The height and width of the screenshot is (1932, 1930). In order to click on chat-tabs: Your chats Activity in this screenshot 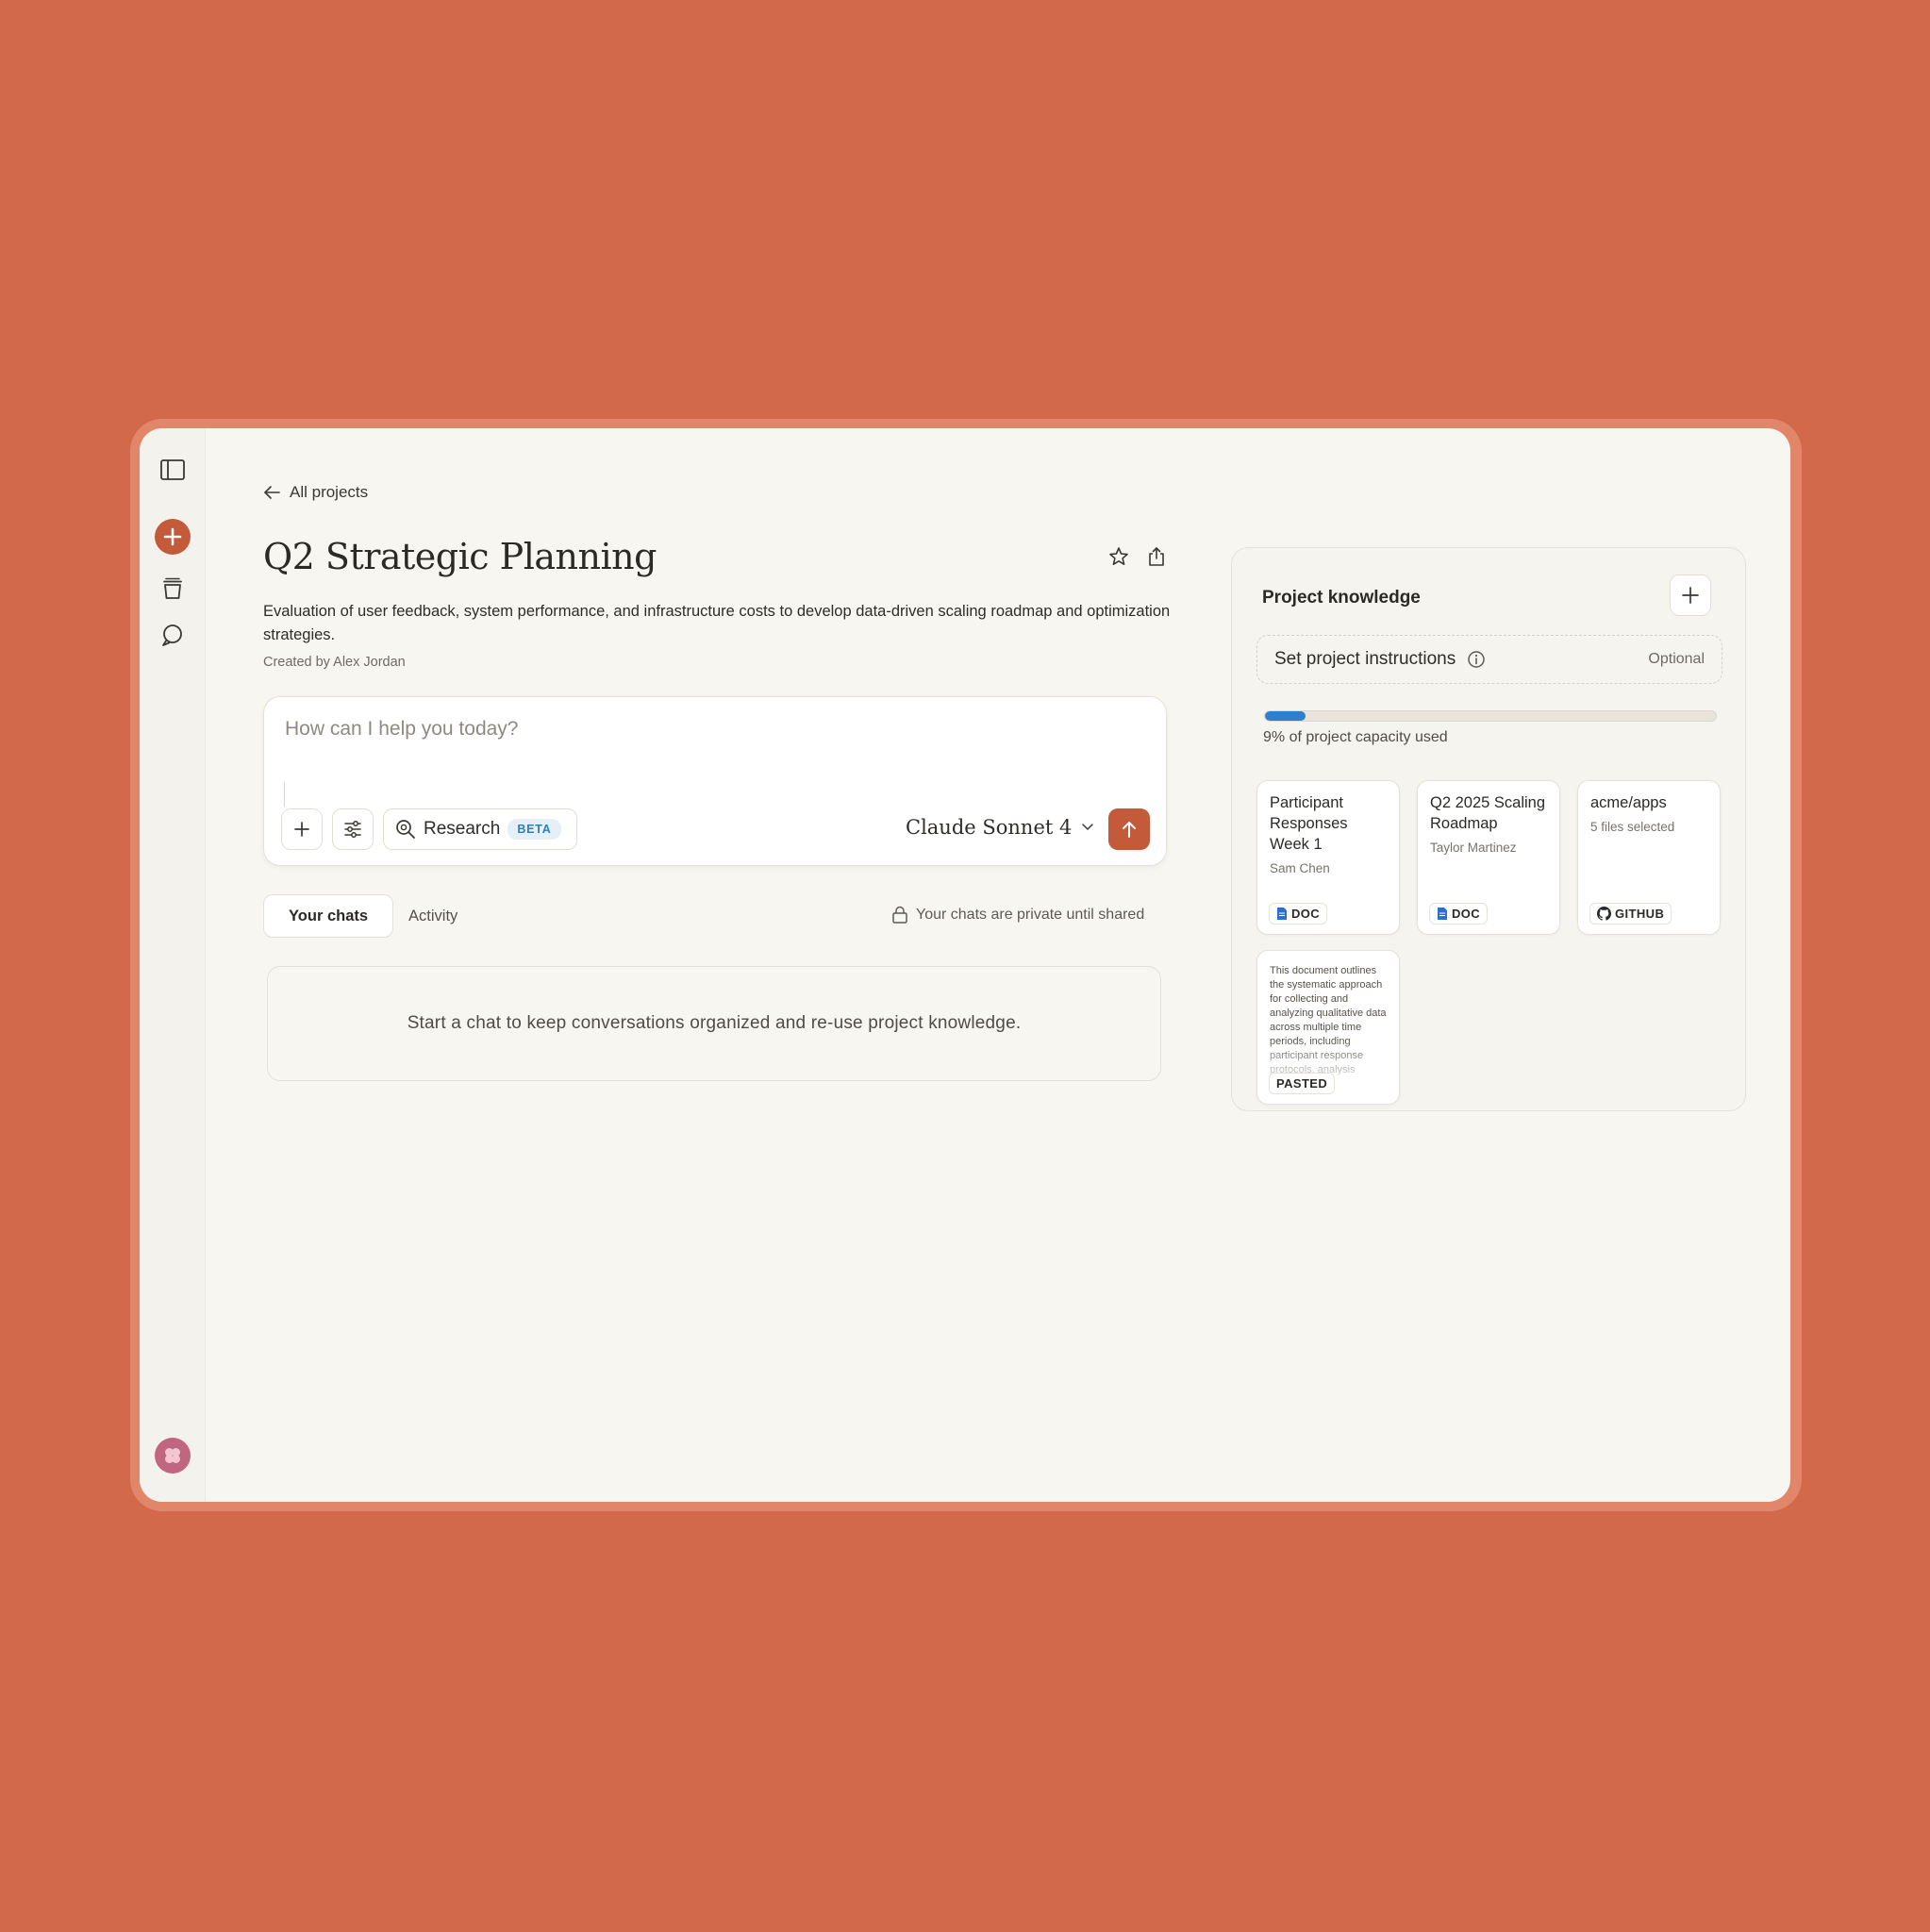, I will do `click(360, 916)`.